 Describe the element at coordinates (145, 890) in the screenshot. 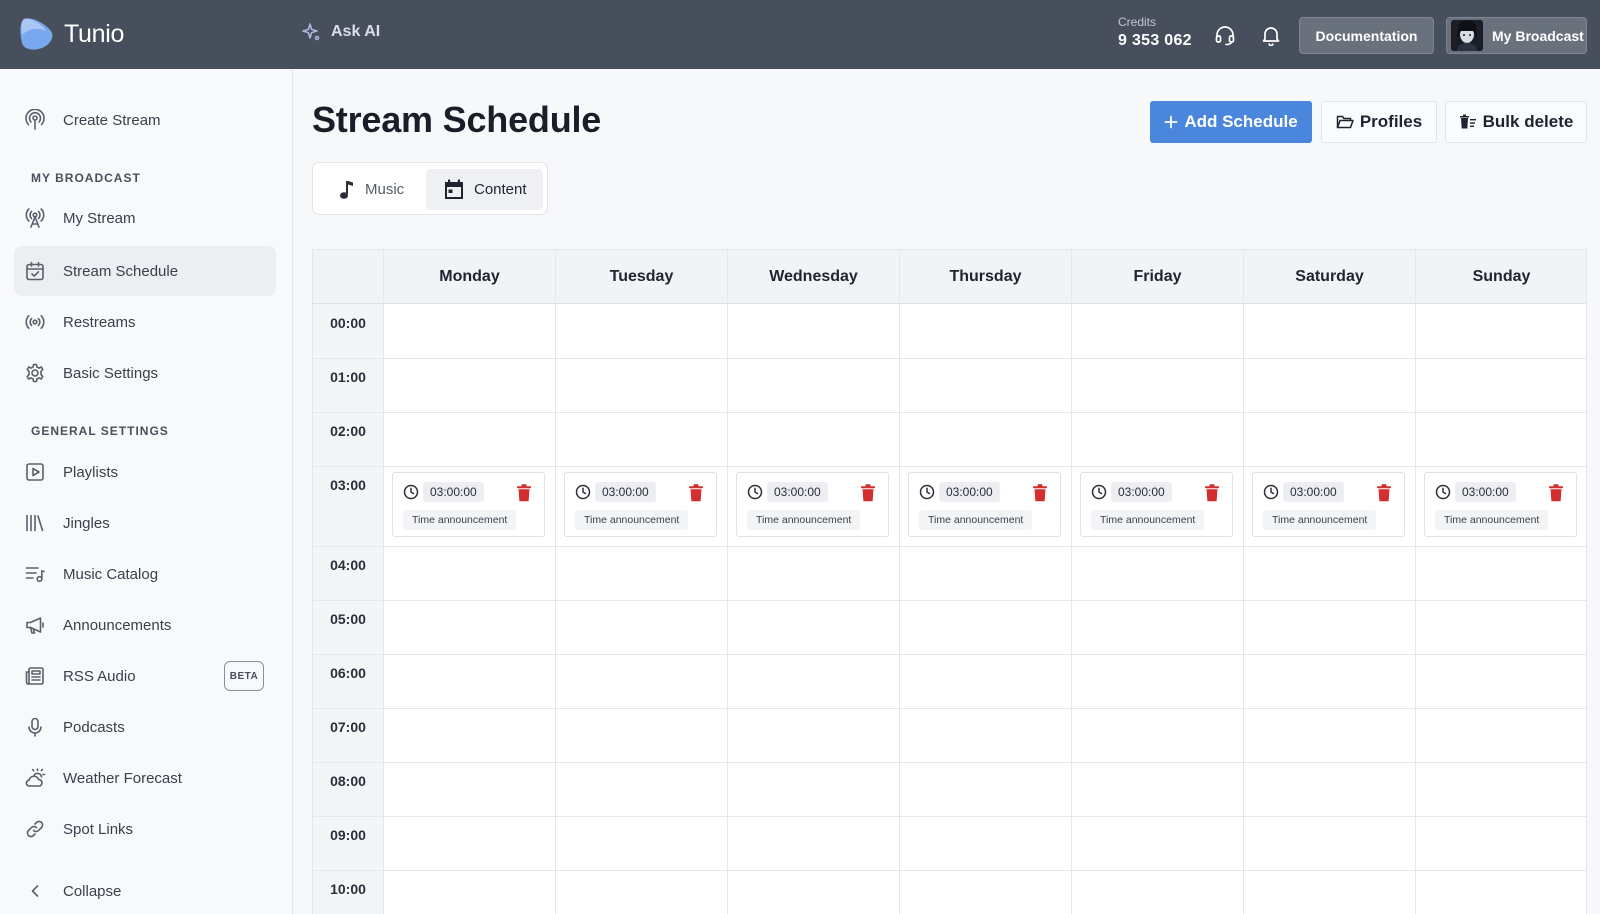

I see `sidebar-collapse-button: Collapse` at that location.